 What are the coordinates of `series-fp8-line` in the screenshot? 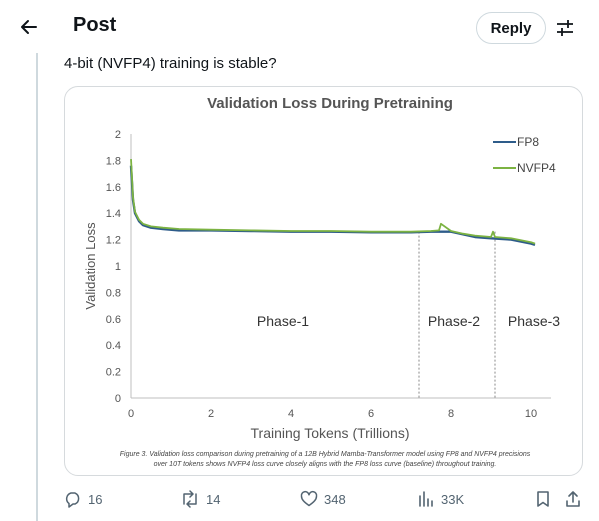 It's located at (332, 206).